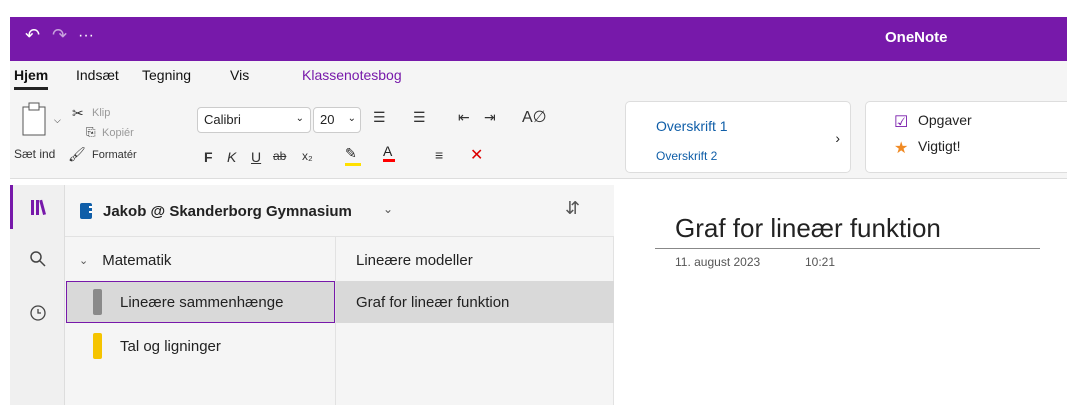 Image resolution: width=1067 pixels, height=405 pixels. What do you see at coordinates (945, 120) in the screenshot?
I see `tag-tasks: Opgaver` at bounding box center [945, 120].